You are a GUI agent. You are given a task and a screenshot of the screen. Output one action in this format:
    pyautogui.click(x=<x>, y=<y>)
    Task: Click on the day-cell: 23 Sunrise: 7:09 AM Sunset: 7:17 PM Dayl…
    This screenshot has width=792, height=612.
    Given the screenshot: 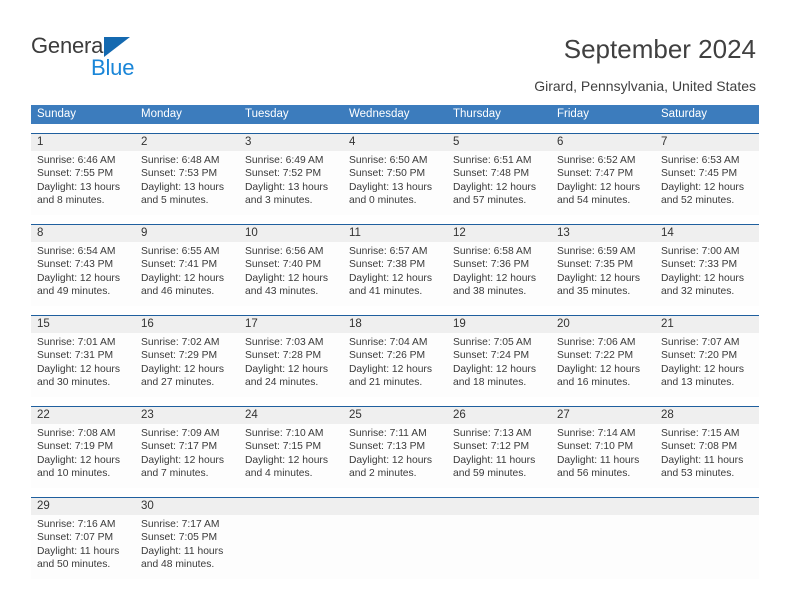 What is the action you would take?
    pyautogui.click(x=187, y=447)
    